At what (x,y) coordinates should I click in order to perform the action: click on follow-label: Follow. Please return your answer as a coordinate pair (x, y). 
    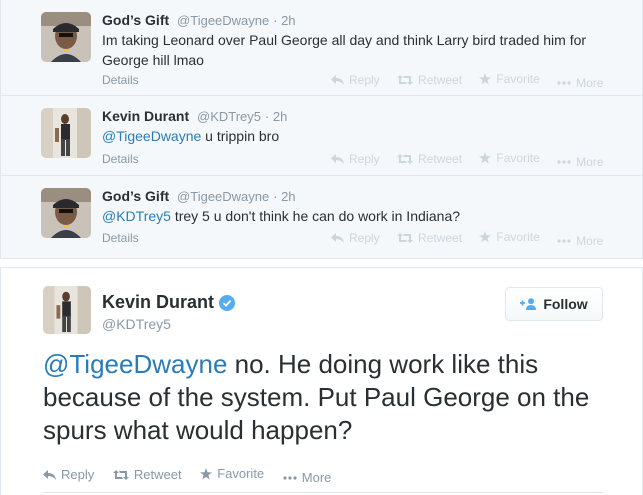
    Looking at the image, I should click on (565, 304).